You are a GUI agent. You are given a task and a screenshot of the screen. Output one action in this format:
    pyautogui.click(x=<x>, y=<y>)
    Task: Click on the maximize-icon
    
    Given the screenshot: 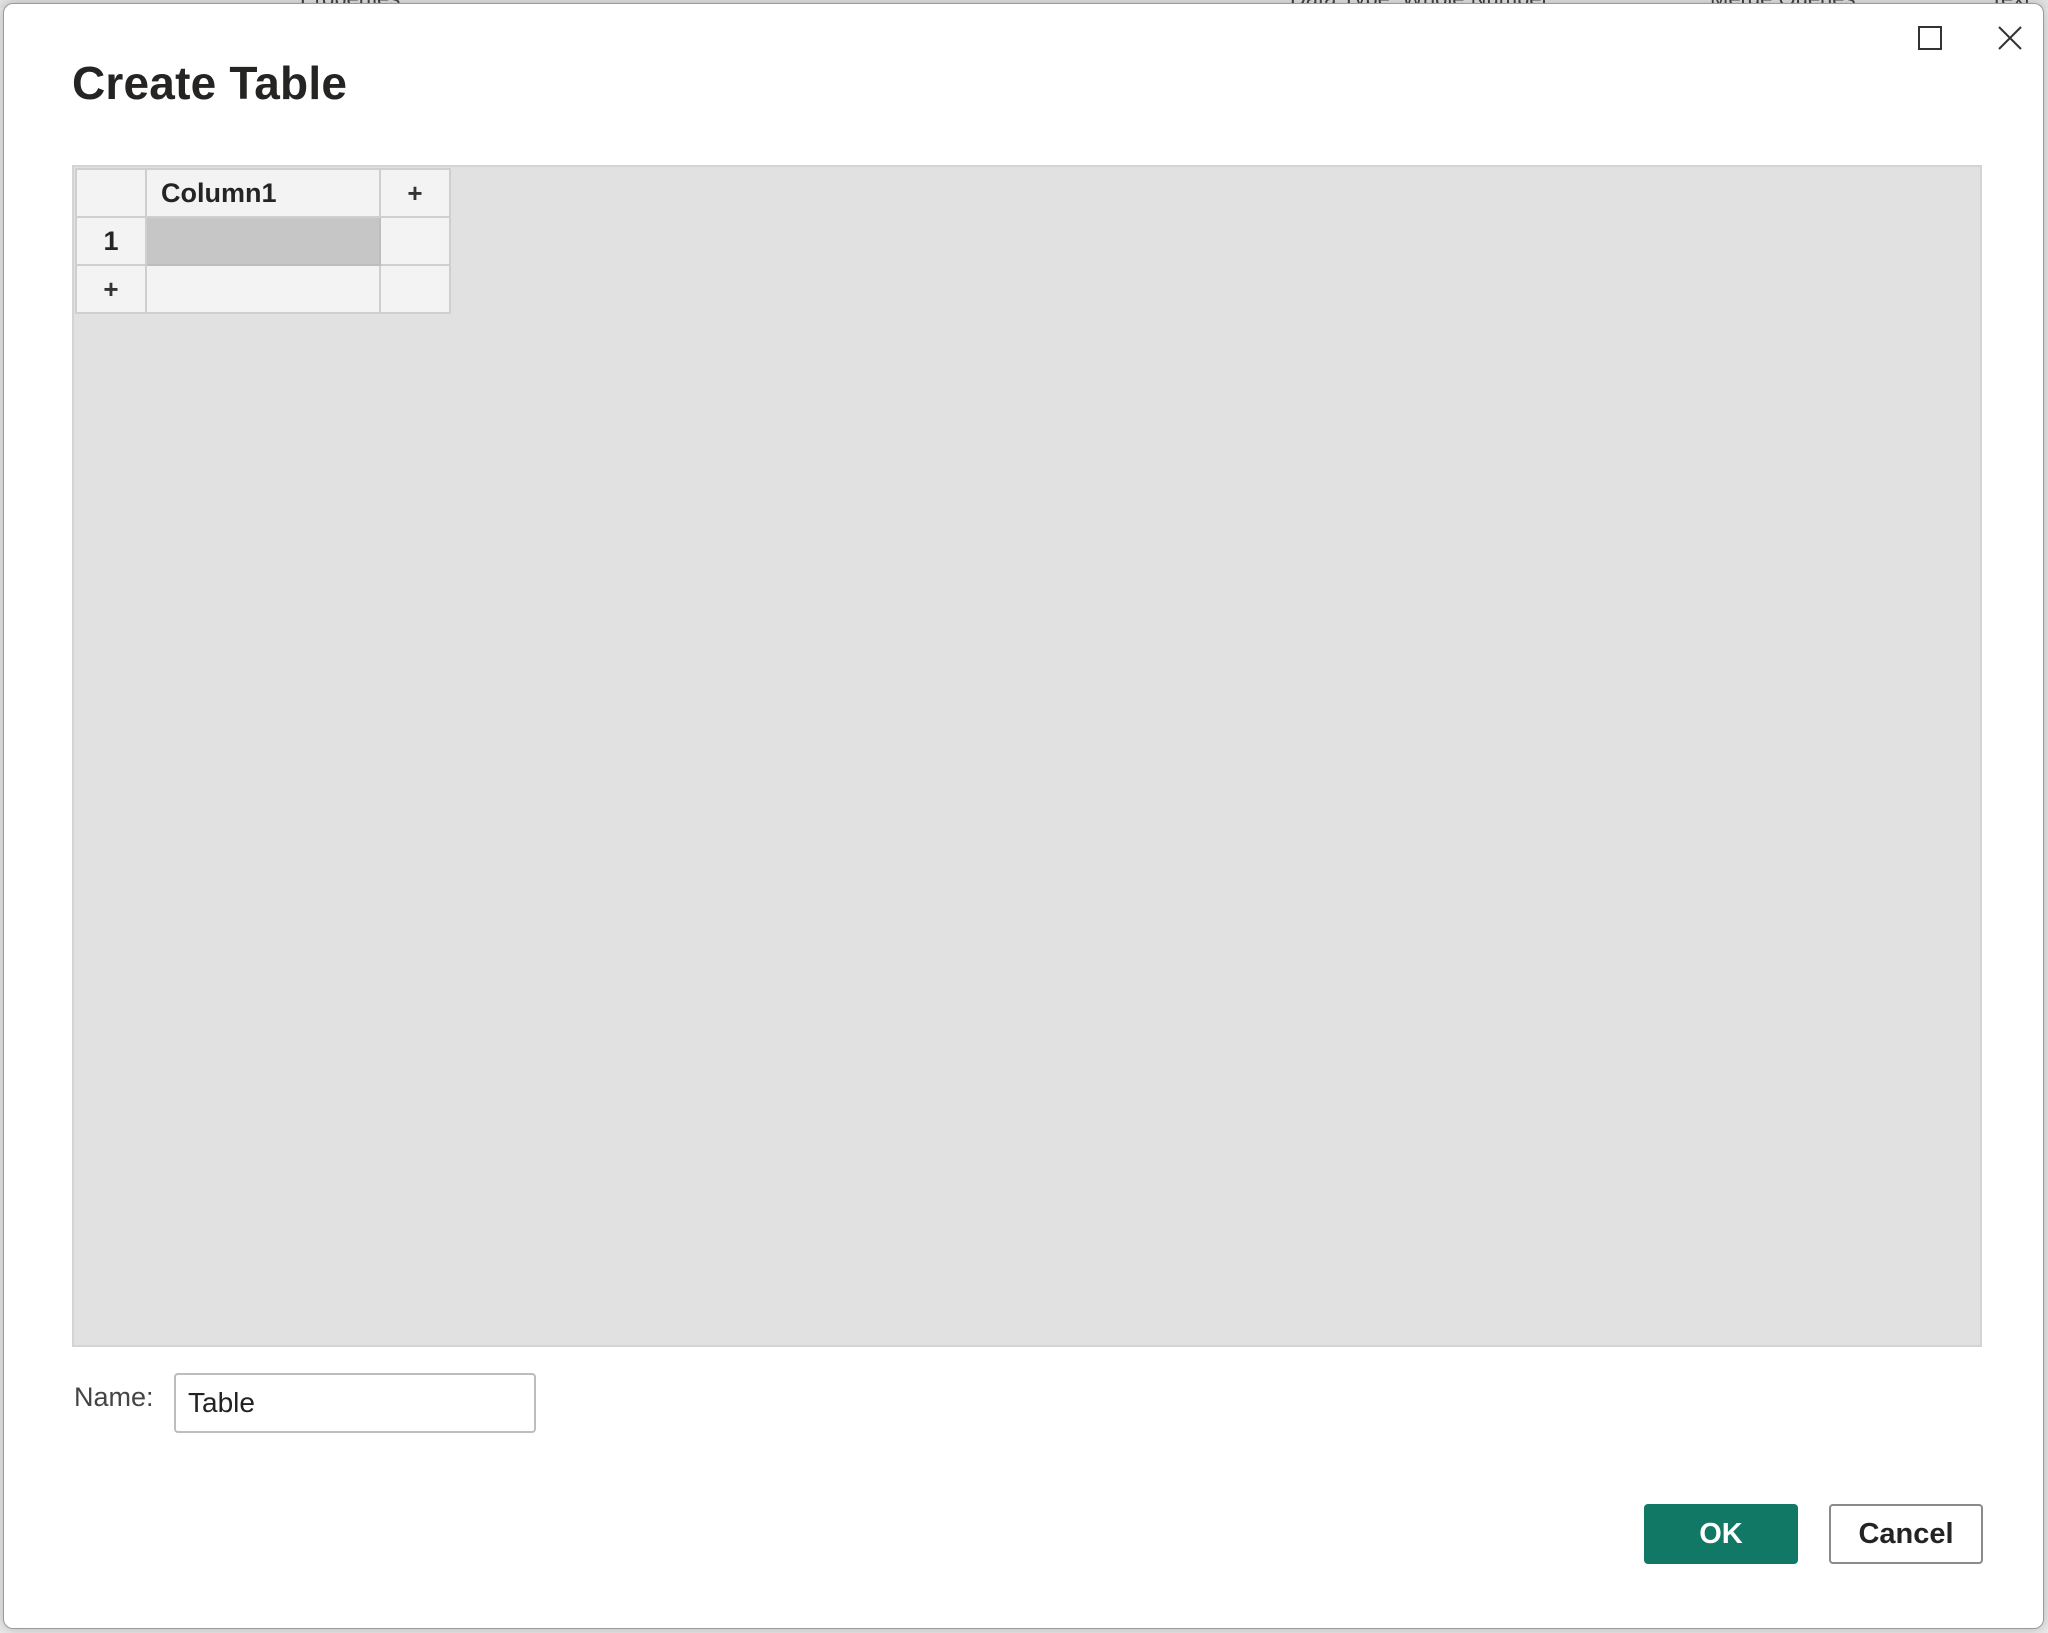 What is the action you would take?
    pyautogui.click(x=1930, y=38)
    